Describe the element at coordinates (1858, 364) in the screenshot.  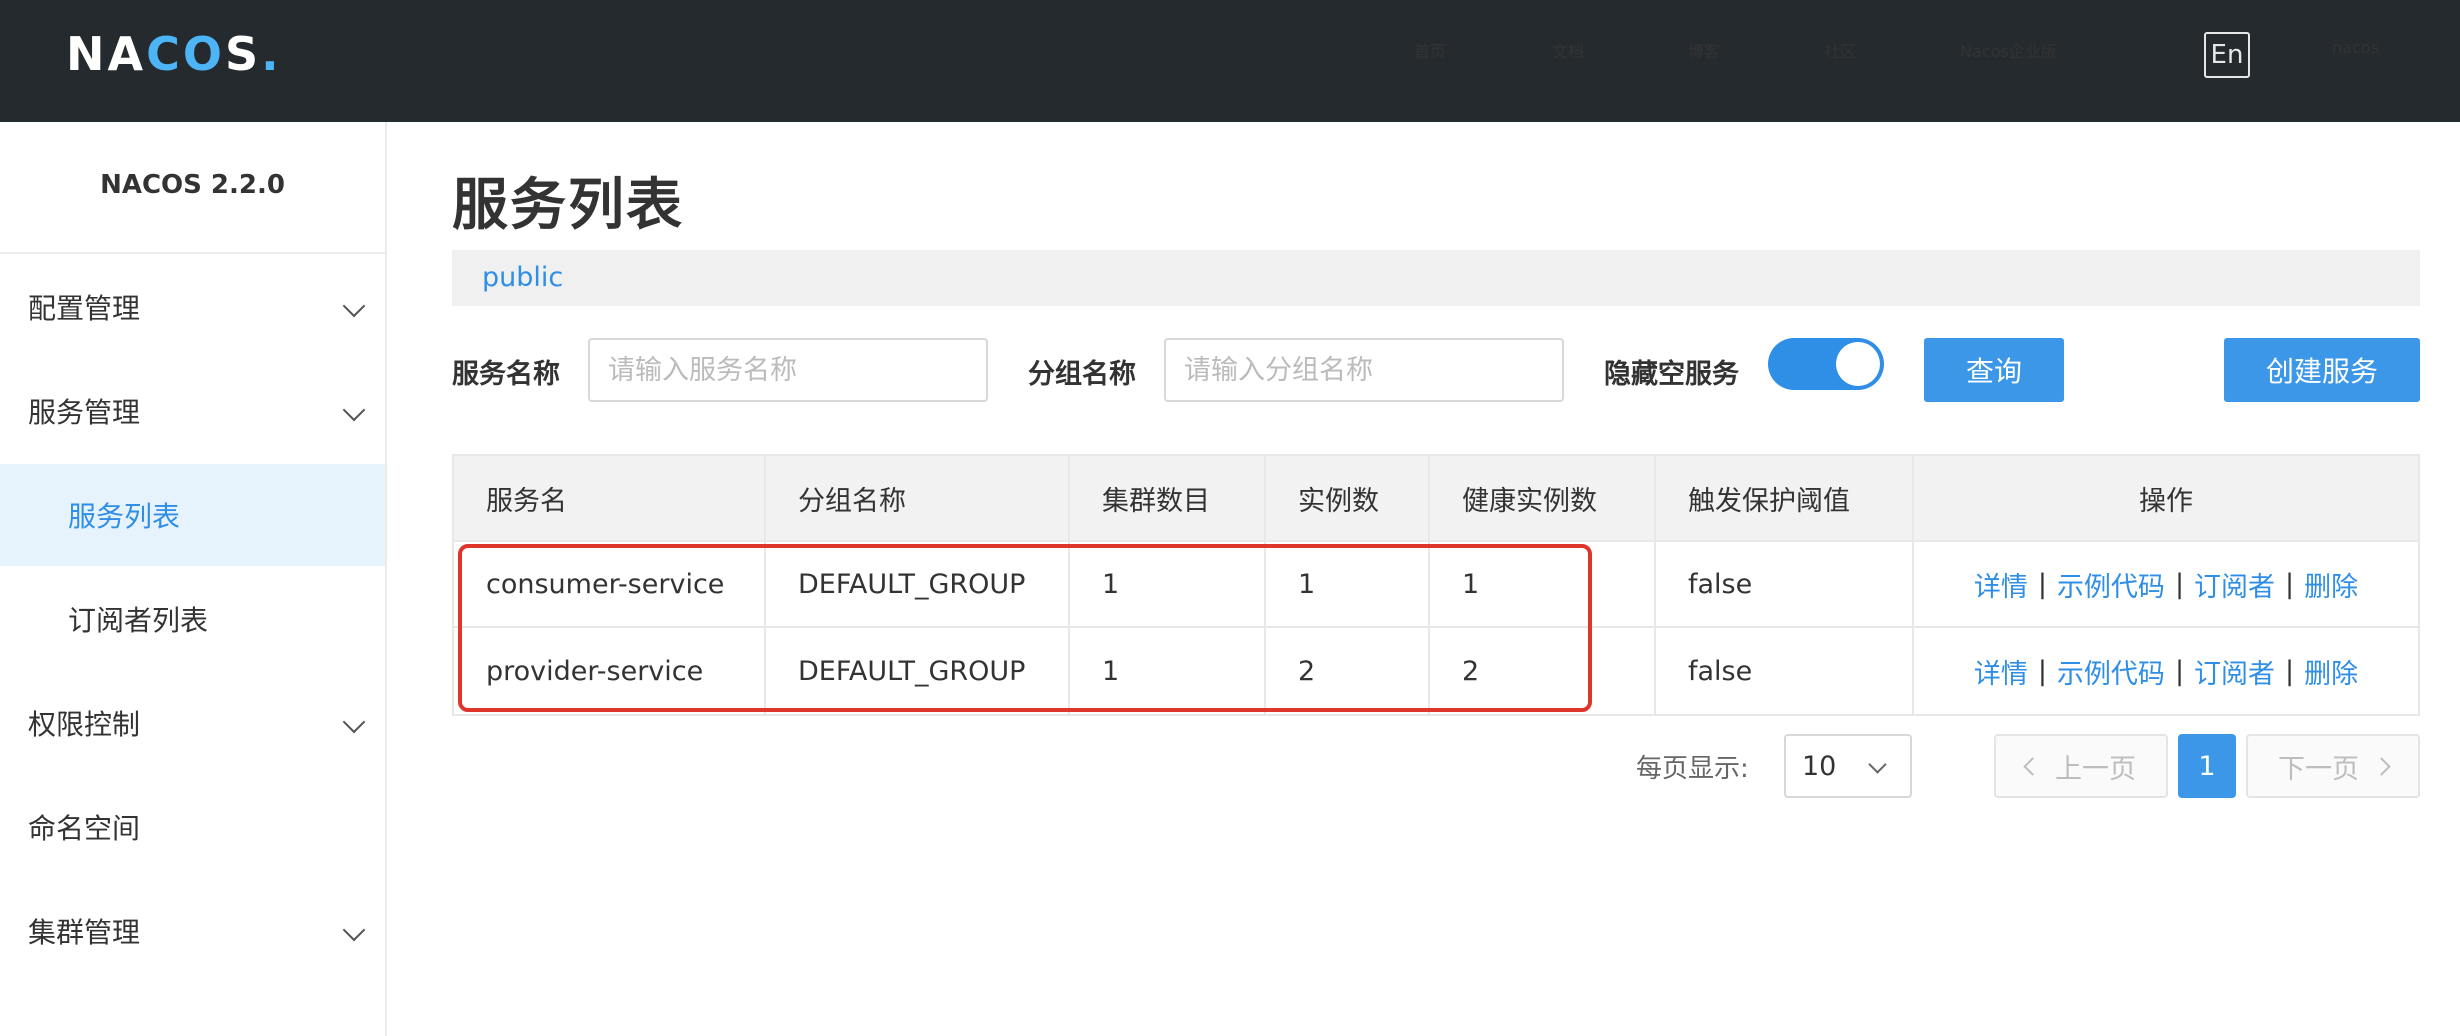
I see `toggle-knob` at that location.